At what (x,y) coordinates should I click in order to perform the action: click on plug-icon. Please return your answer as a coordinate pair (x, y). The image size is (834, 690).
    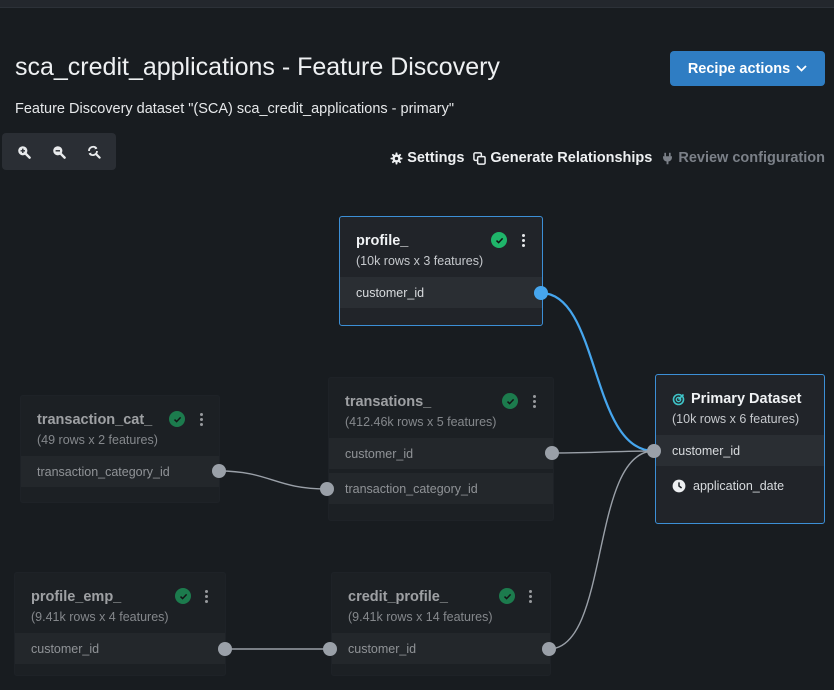
    Looking at the image, I should click on (668, 158).